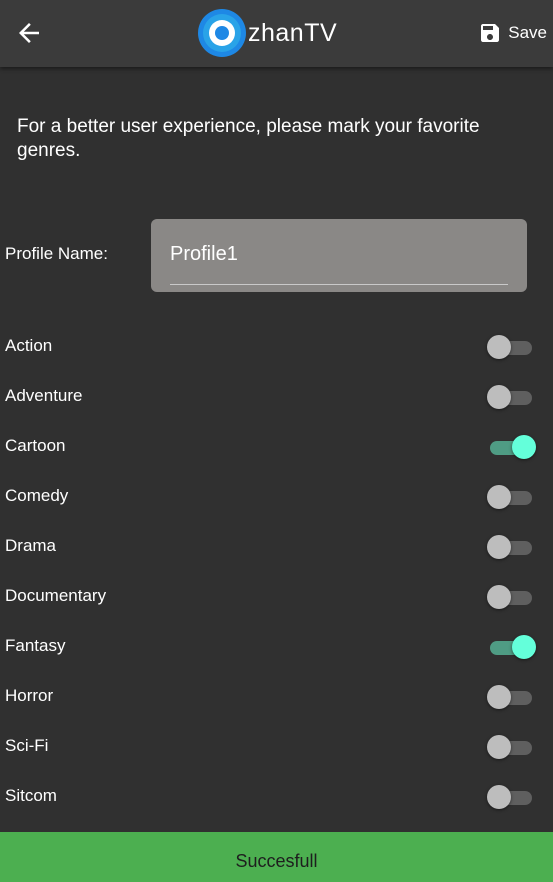 This screenshot has height=882, width=553. Describe the element at coordinates (276, 397) in the screenshot. I see `genre-row-adventure: Adventure` at that location.